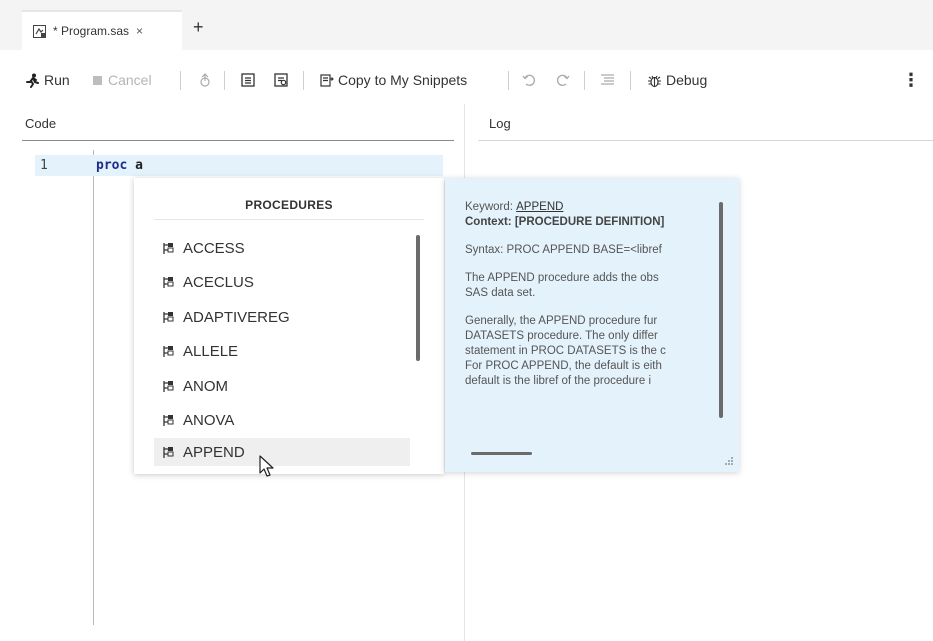 This screenshot has width=933, height=641. Describe the element at coordinates (282, 248) in the screenshot. I see `autocomplete-item-access: ACCESS` at that location.